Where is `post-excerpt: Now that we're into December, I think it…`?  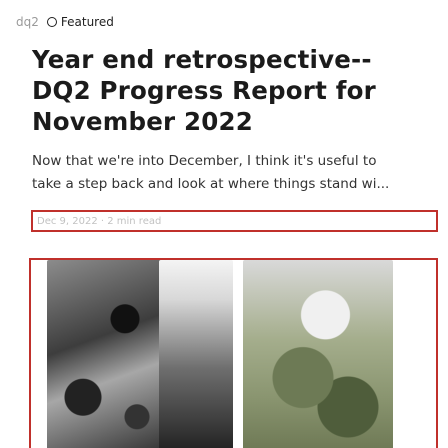
post-excerpt: Now that we're into December, I think it… is located at coordinates (224, 173).